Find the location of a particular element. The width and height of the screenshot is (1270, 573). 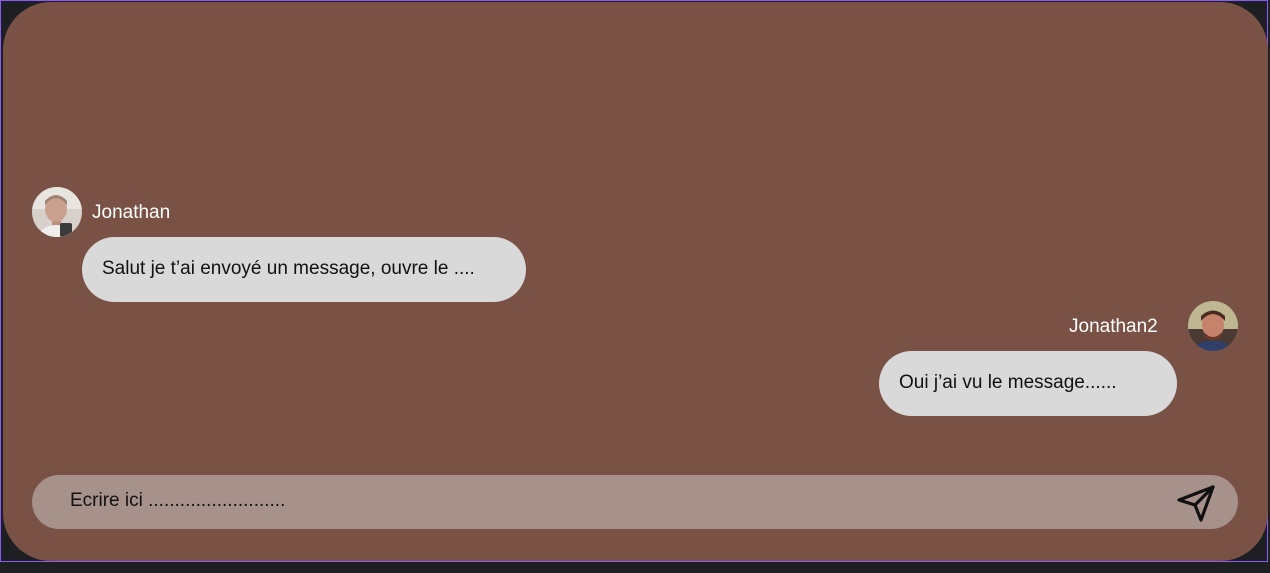

send-icon is located at coordinates (1196, 503).